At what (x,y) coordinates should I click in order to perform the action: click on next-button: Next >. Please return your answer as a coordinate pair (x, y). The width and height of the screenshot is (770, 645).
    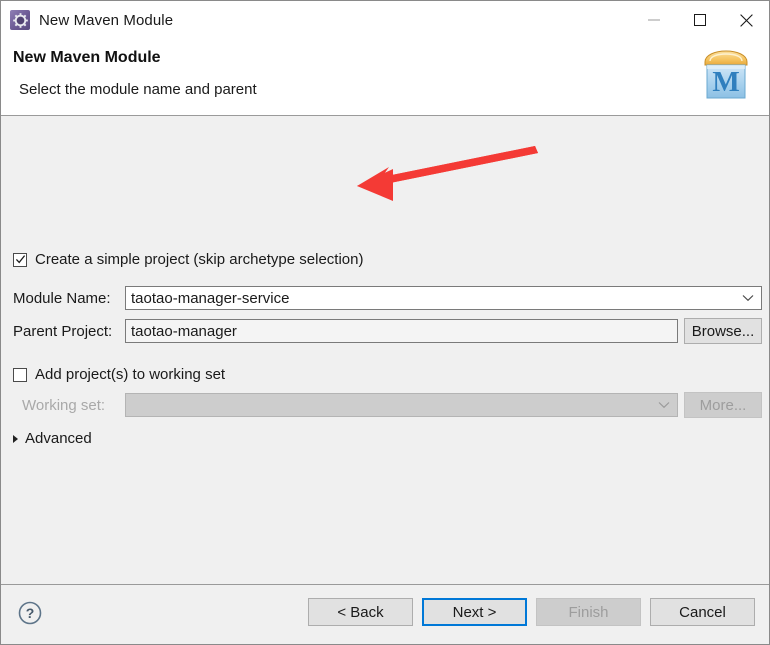
    Looking at the image, I should click on (474, 612).